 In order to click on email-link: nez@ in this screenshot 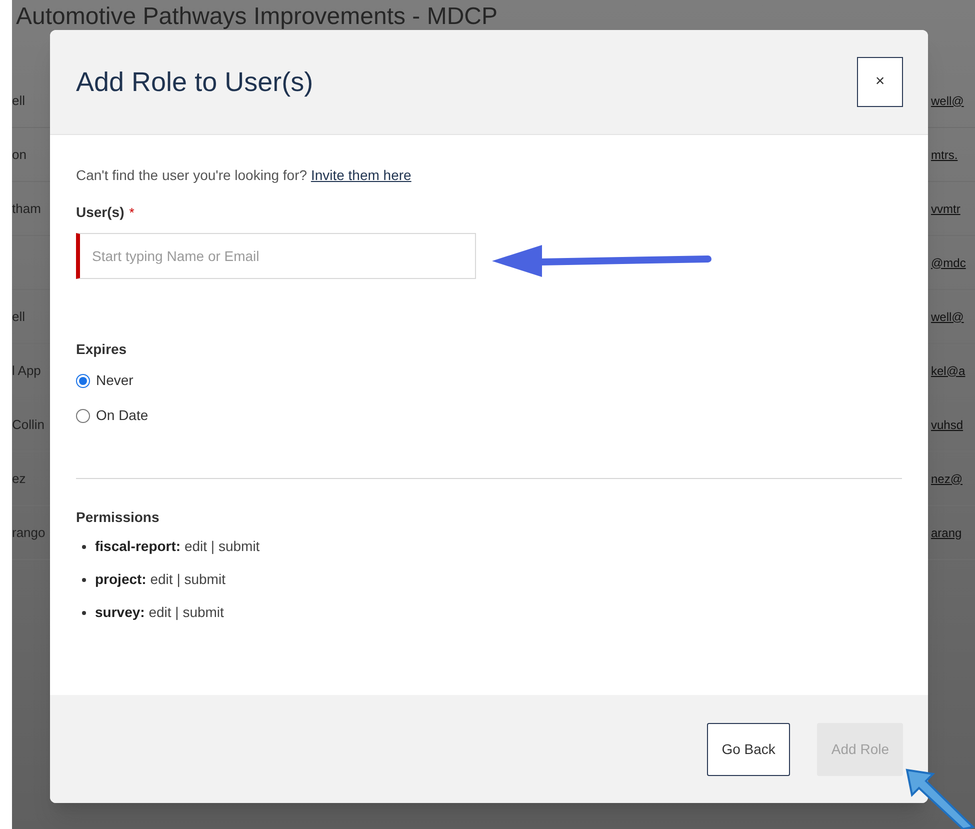, I will do `click(953, 479)`.